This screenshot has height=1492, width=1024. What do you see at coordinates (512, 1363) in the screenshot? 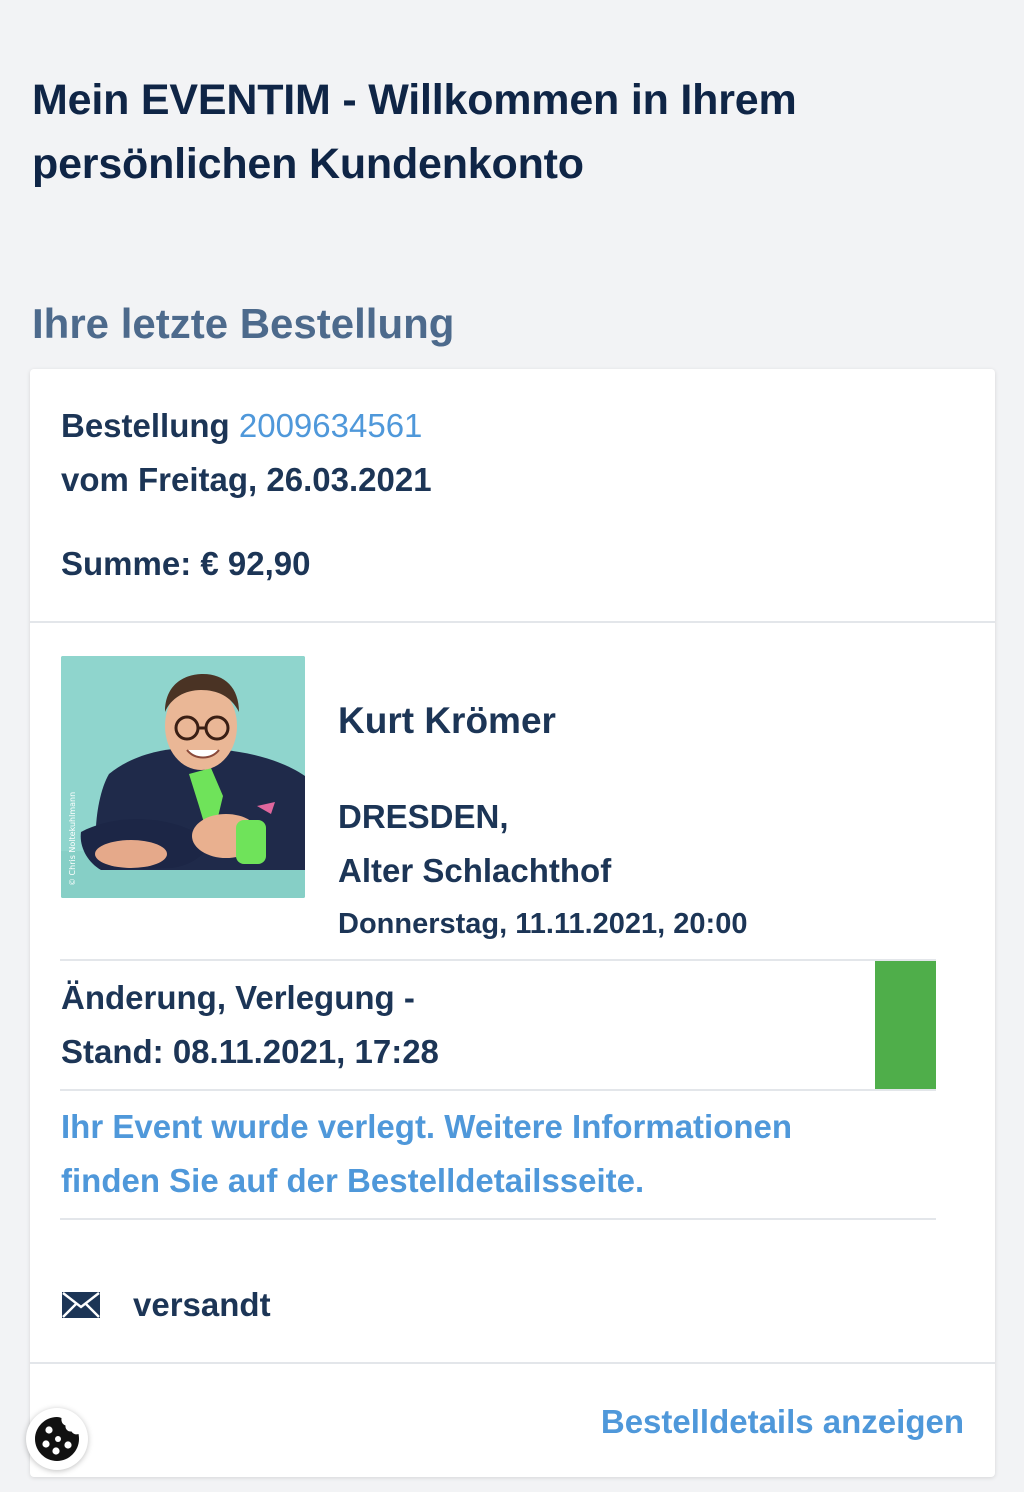
I see `footer-divider` at bounding box center [512, 1363].